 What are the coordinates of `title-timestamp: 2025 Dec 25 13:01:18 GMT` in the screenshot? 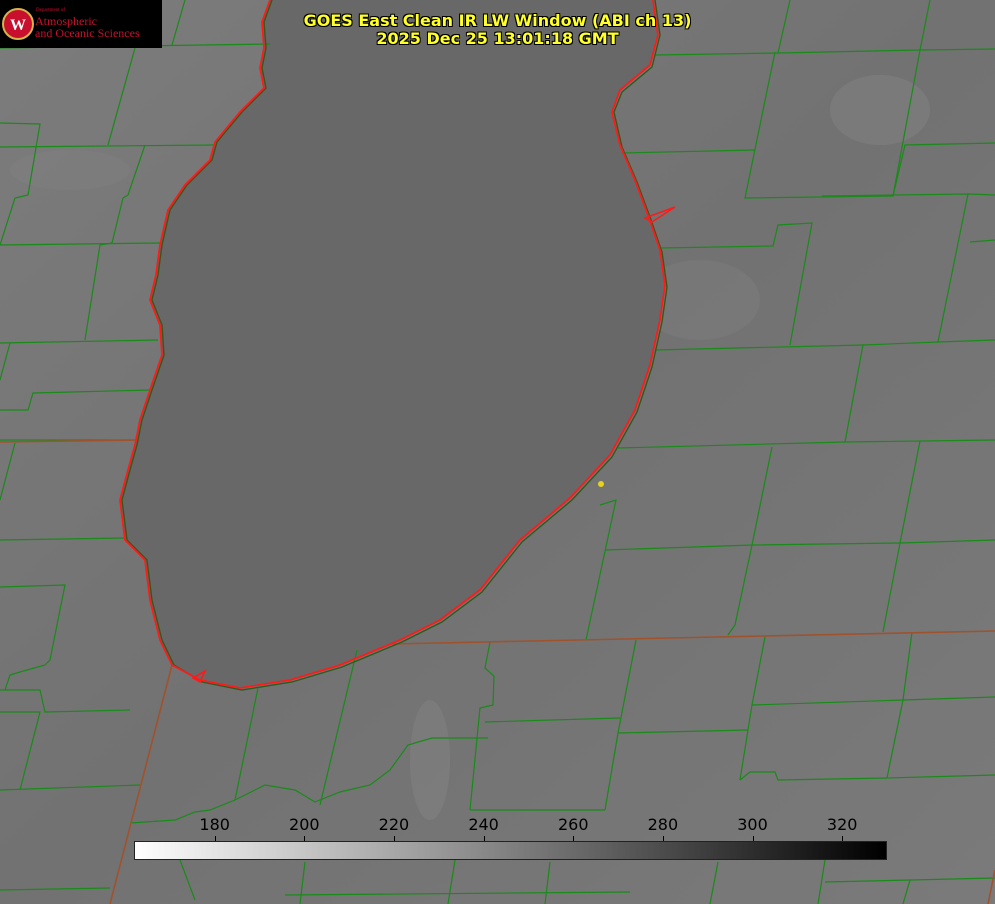 It's located at (497, 38).